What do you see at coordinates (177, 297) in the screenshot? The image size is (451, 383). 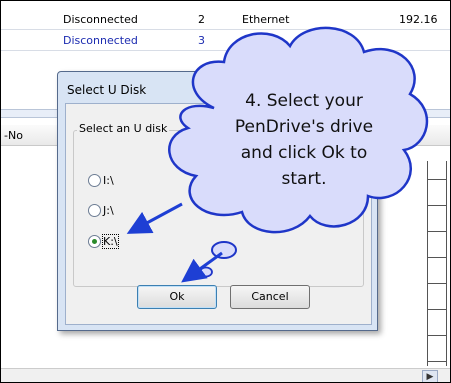 I see `ok-button: Ok` at bounding box center [177, 297].